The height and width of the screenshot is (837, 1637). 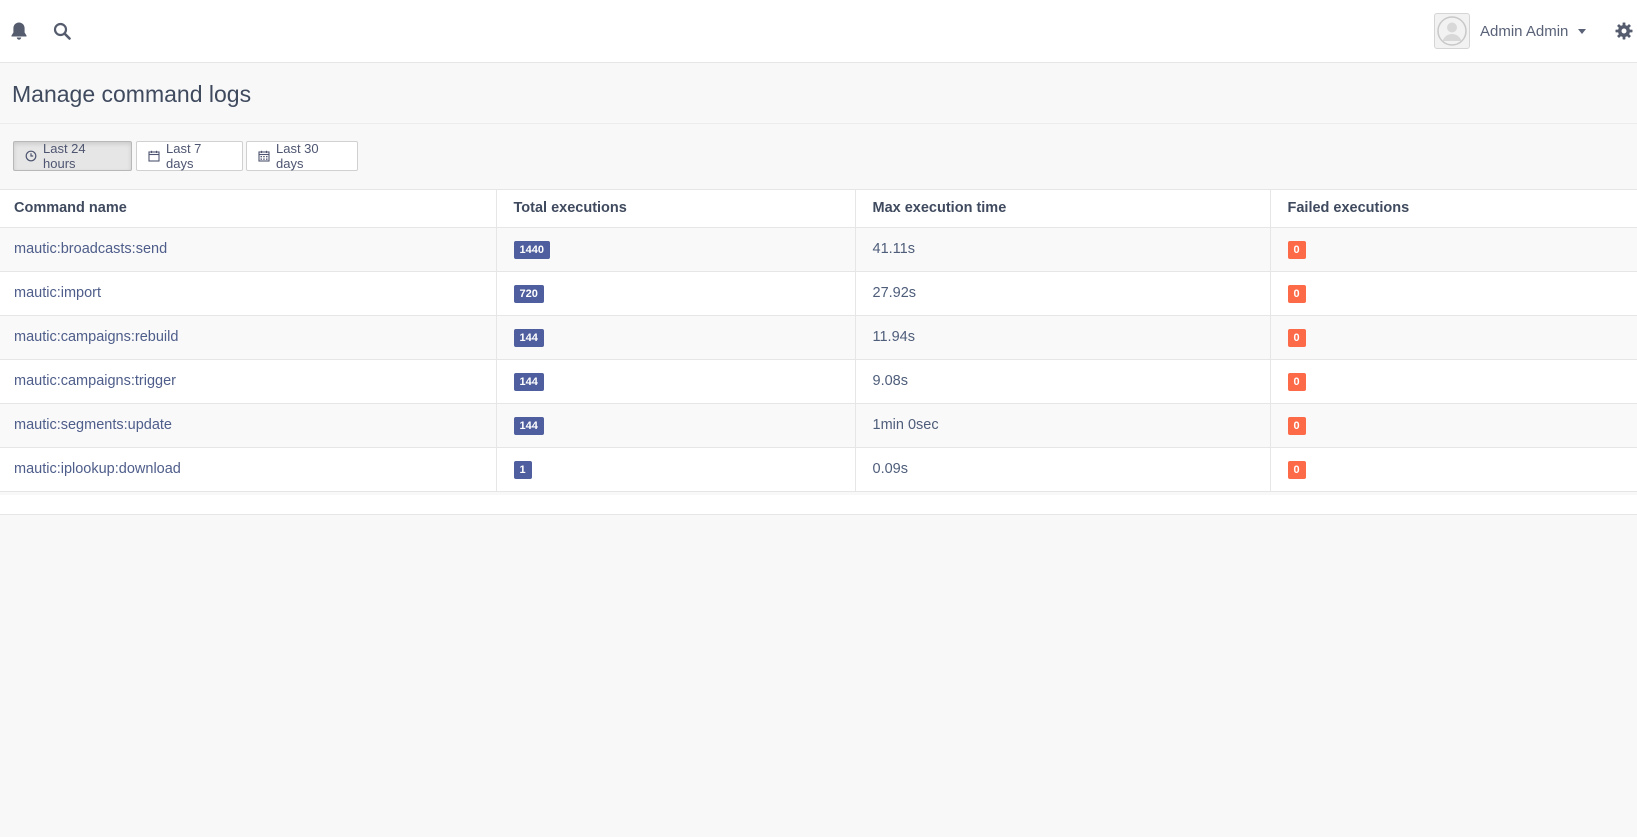 What do you see at coordinates (93, 425) in the screenshot?
I see `command-link: mautic:segments:update` at bounding box center [93, 425].